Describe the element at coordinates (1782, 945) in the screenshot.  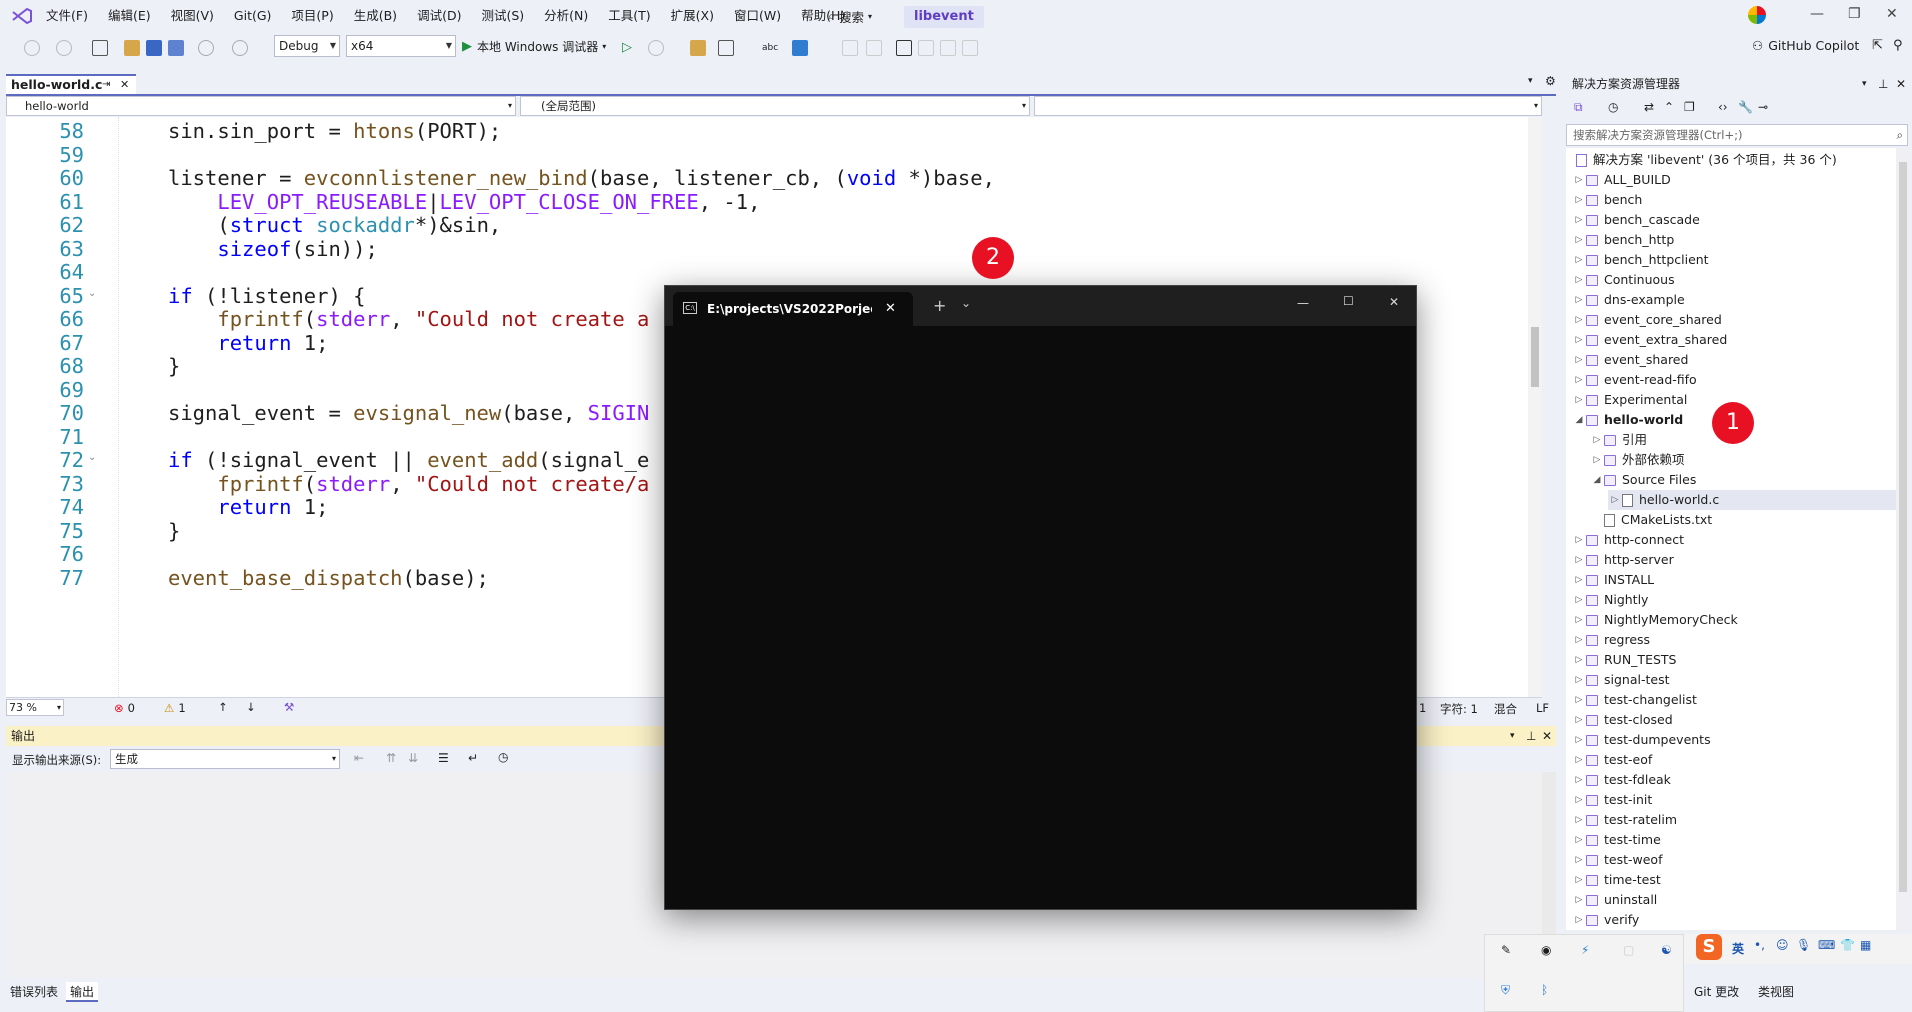
I see `emoji-icon: ☺` at that location.